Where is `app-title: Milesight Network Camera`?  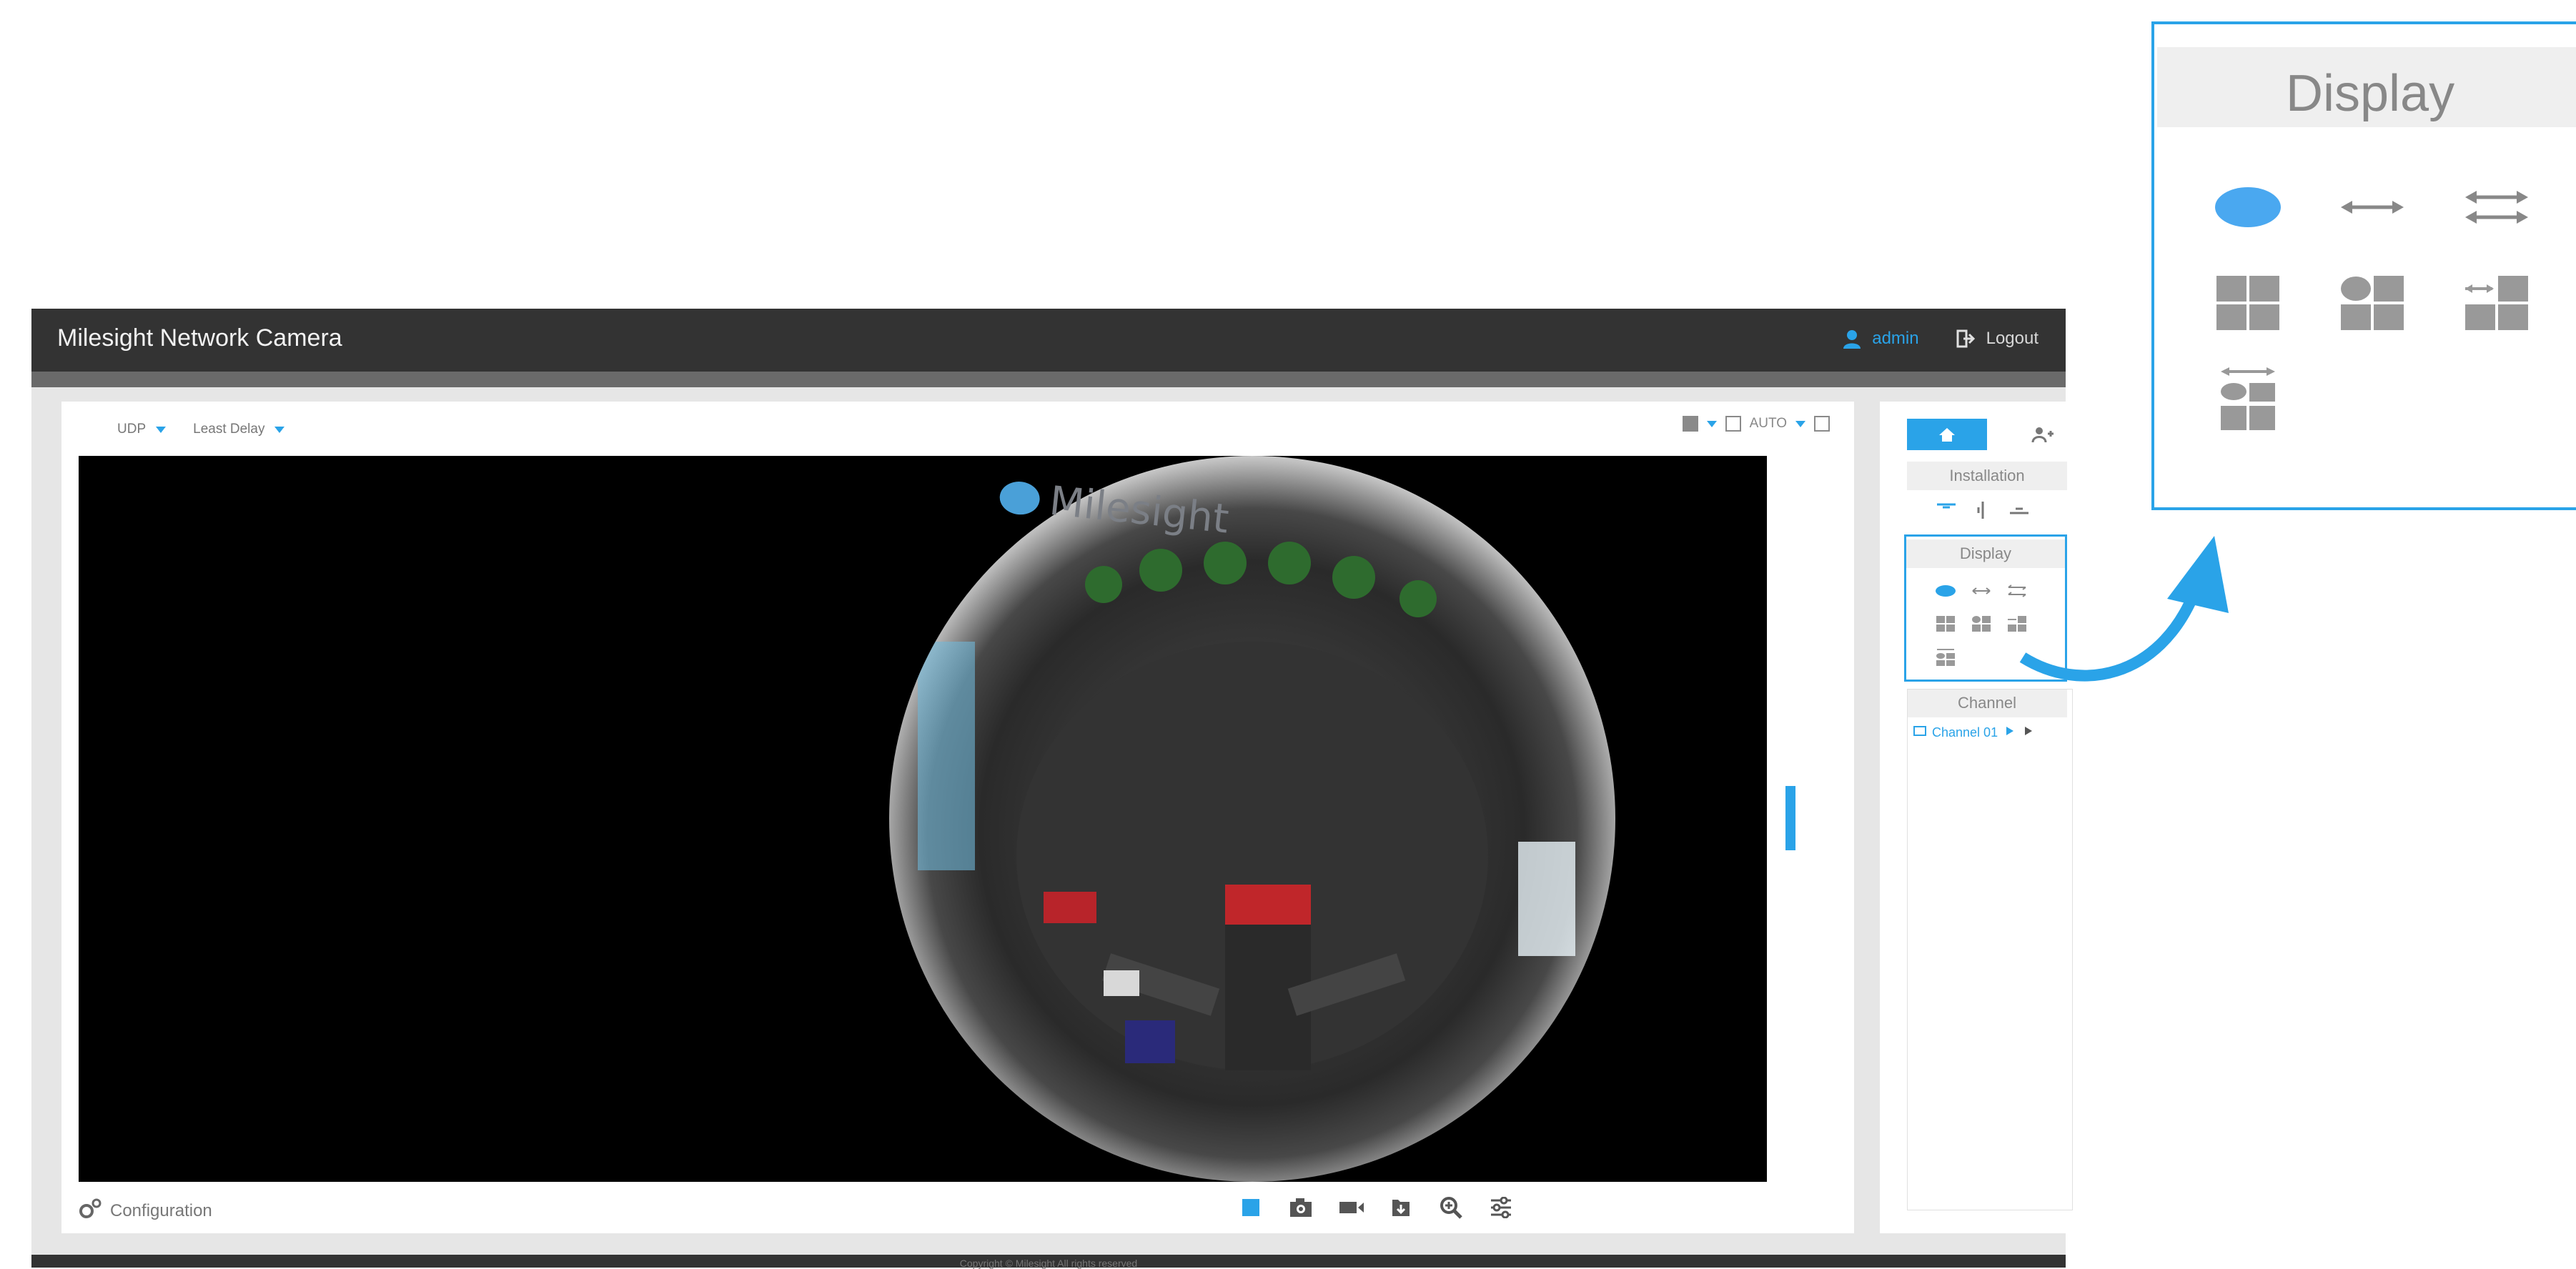
app-title: Milesight Network Camera is located at coordinates (200, 338).